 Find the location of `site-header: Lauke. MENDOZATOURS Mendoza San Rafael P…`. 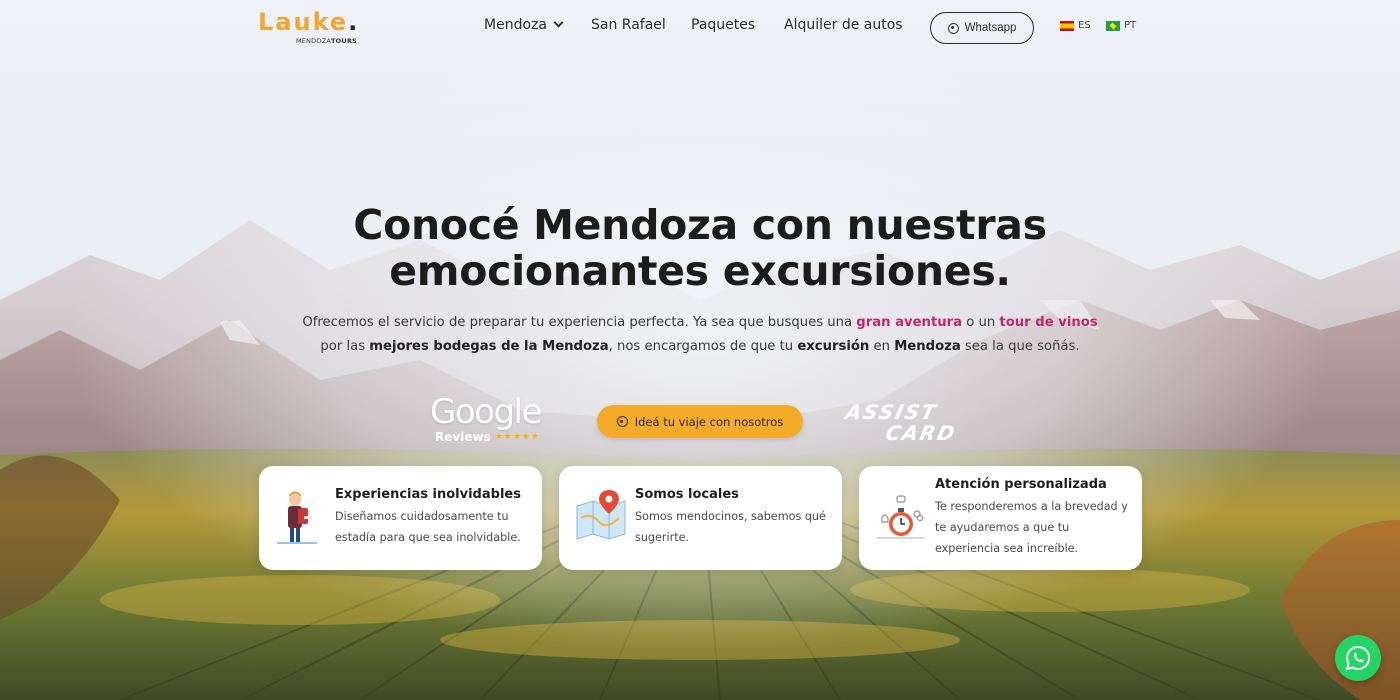

site-header: Lauke. MENDOZATOURS Mendoza San Rafael P… is located at coordinates (700, 28).